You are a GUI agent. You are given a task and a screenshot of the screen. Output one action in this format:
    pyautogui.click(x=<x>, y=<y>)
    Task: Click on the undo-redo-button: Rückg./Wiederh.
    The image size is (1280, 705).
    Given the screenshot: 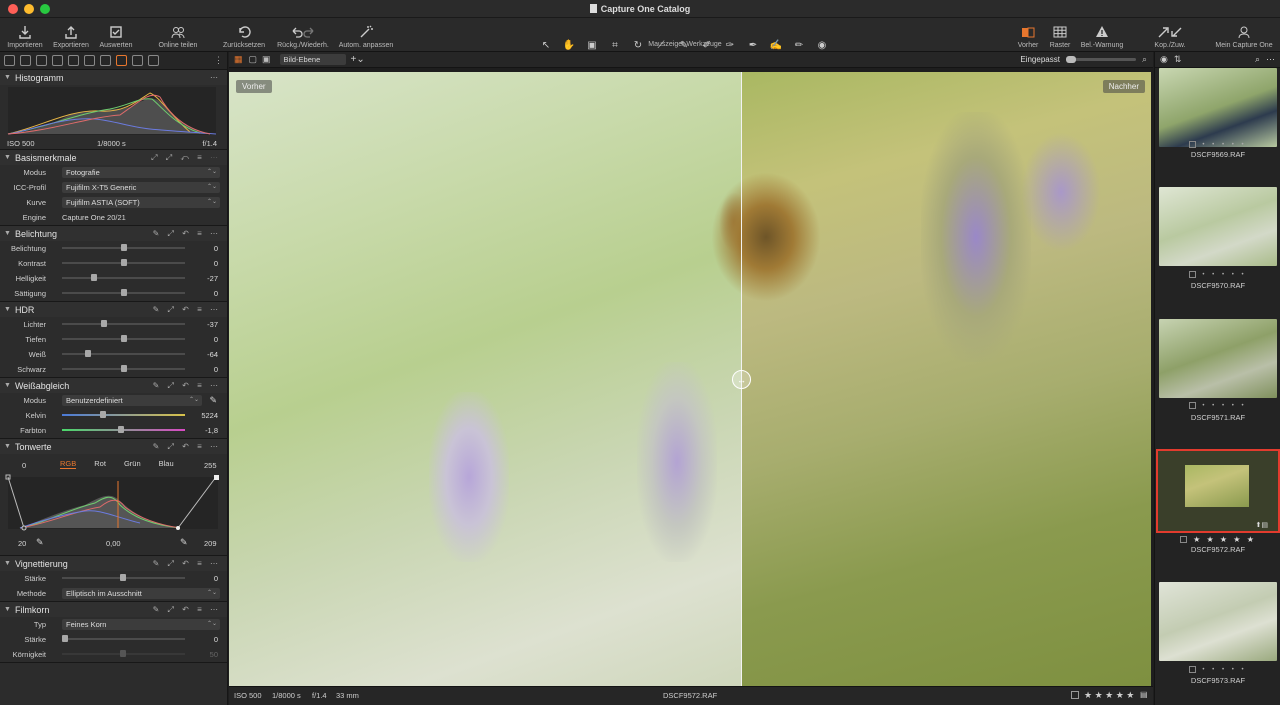 What is the action you would take?
    pyautogui.click(x=303, y=35)
    